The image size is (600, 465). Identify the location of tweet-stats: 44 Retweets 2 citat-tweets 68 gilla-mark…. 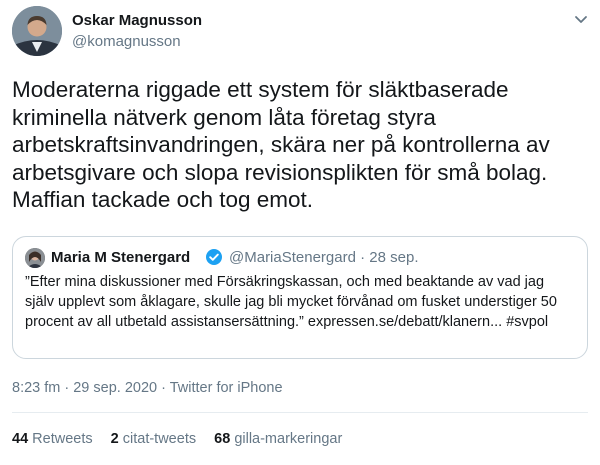
(184, 439).